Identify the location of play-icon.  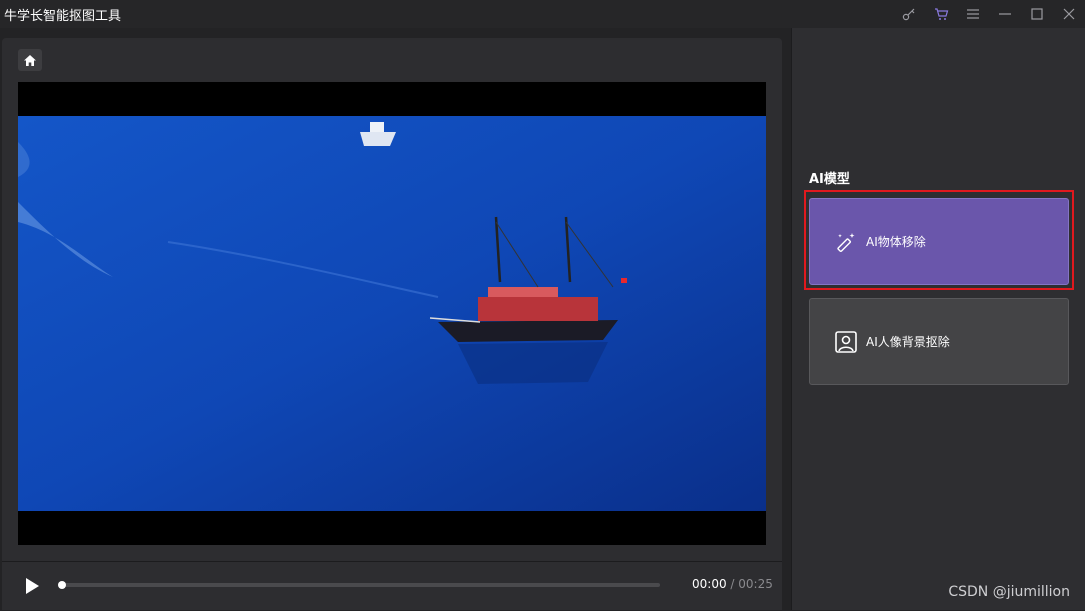
(32, 586).